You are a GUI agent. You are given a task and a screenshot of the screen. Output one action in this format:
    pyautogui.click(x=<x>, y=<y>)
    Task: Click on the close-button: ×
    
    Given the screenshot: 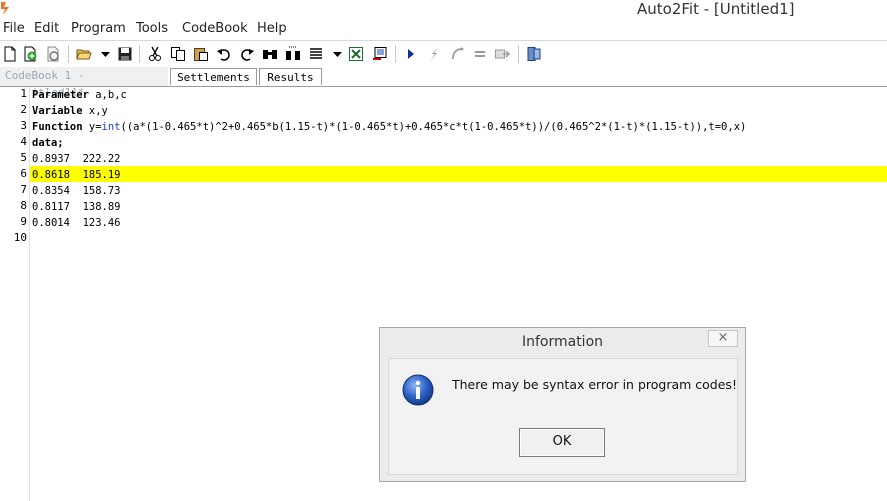 What is the action you would take?
    pyautogui.click(x=723, y=338)
    